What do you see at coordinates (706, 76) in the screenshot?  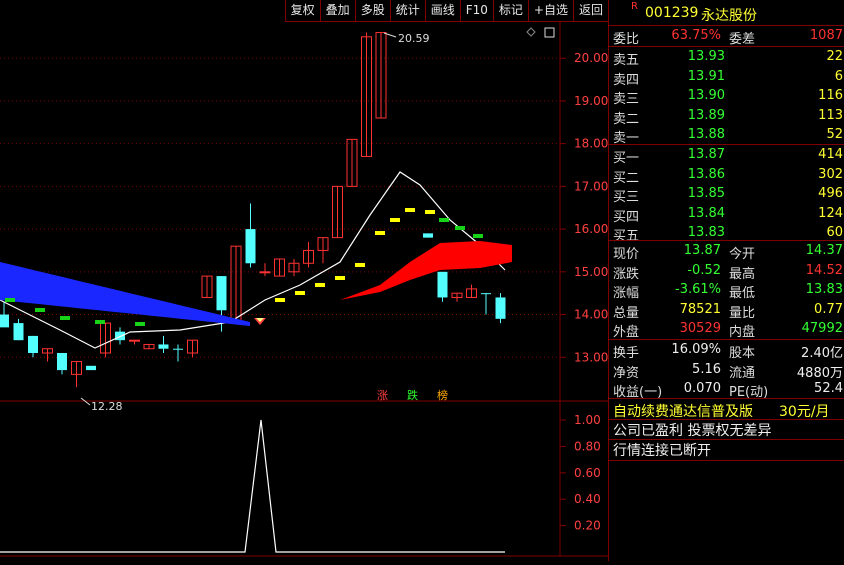 I see `sell-price: 13.91` at bounding box center [706, 76].